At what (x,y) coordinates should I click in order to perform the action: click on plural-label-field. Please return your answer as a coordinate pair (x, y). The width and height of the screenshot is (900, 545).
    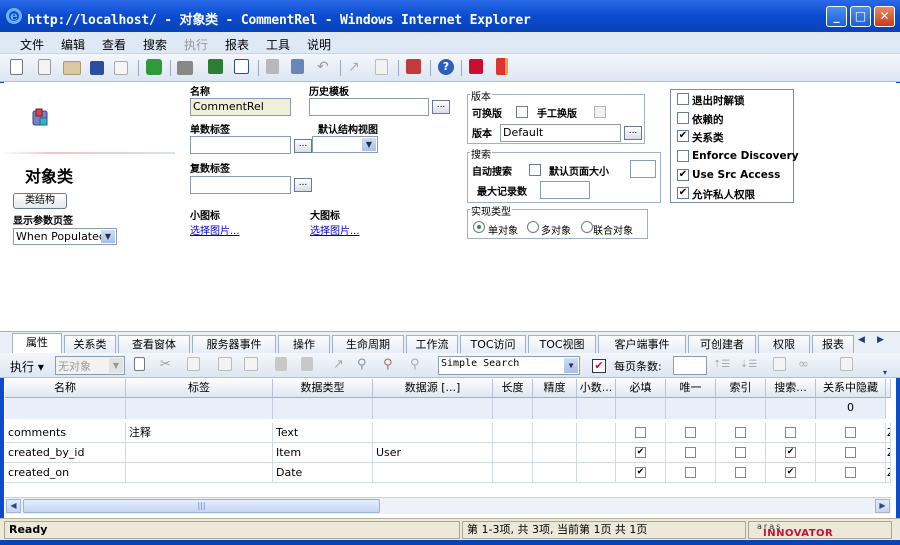
    Looking at the image, I should click on (240, 185).